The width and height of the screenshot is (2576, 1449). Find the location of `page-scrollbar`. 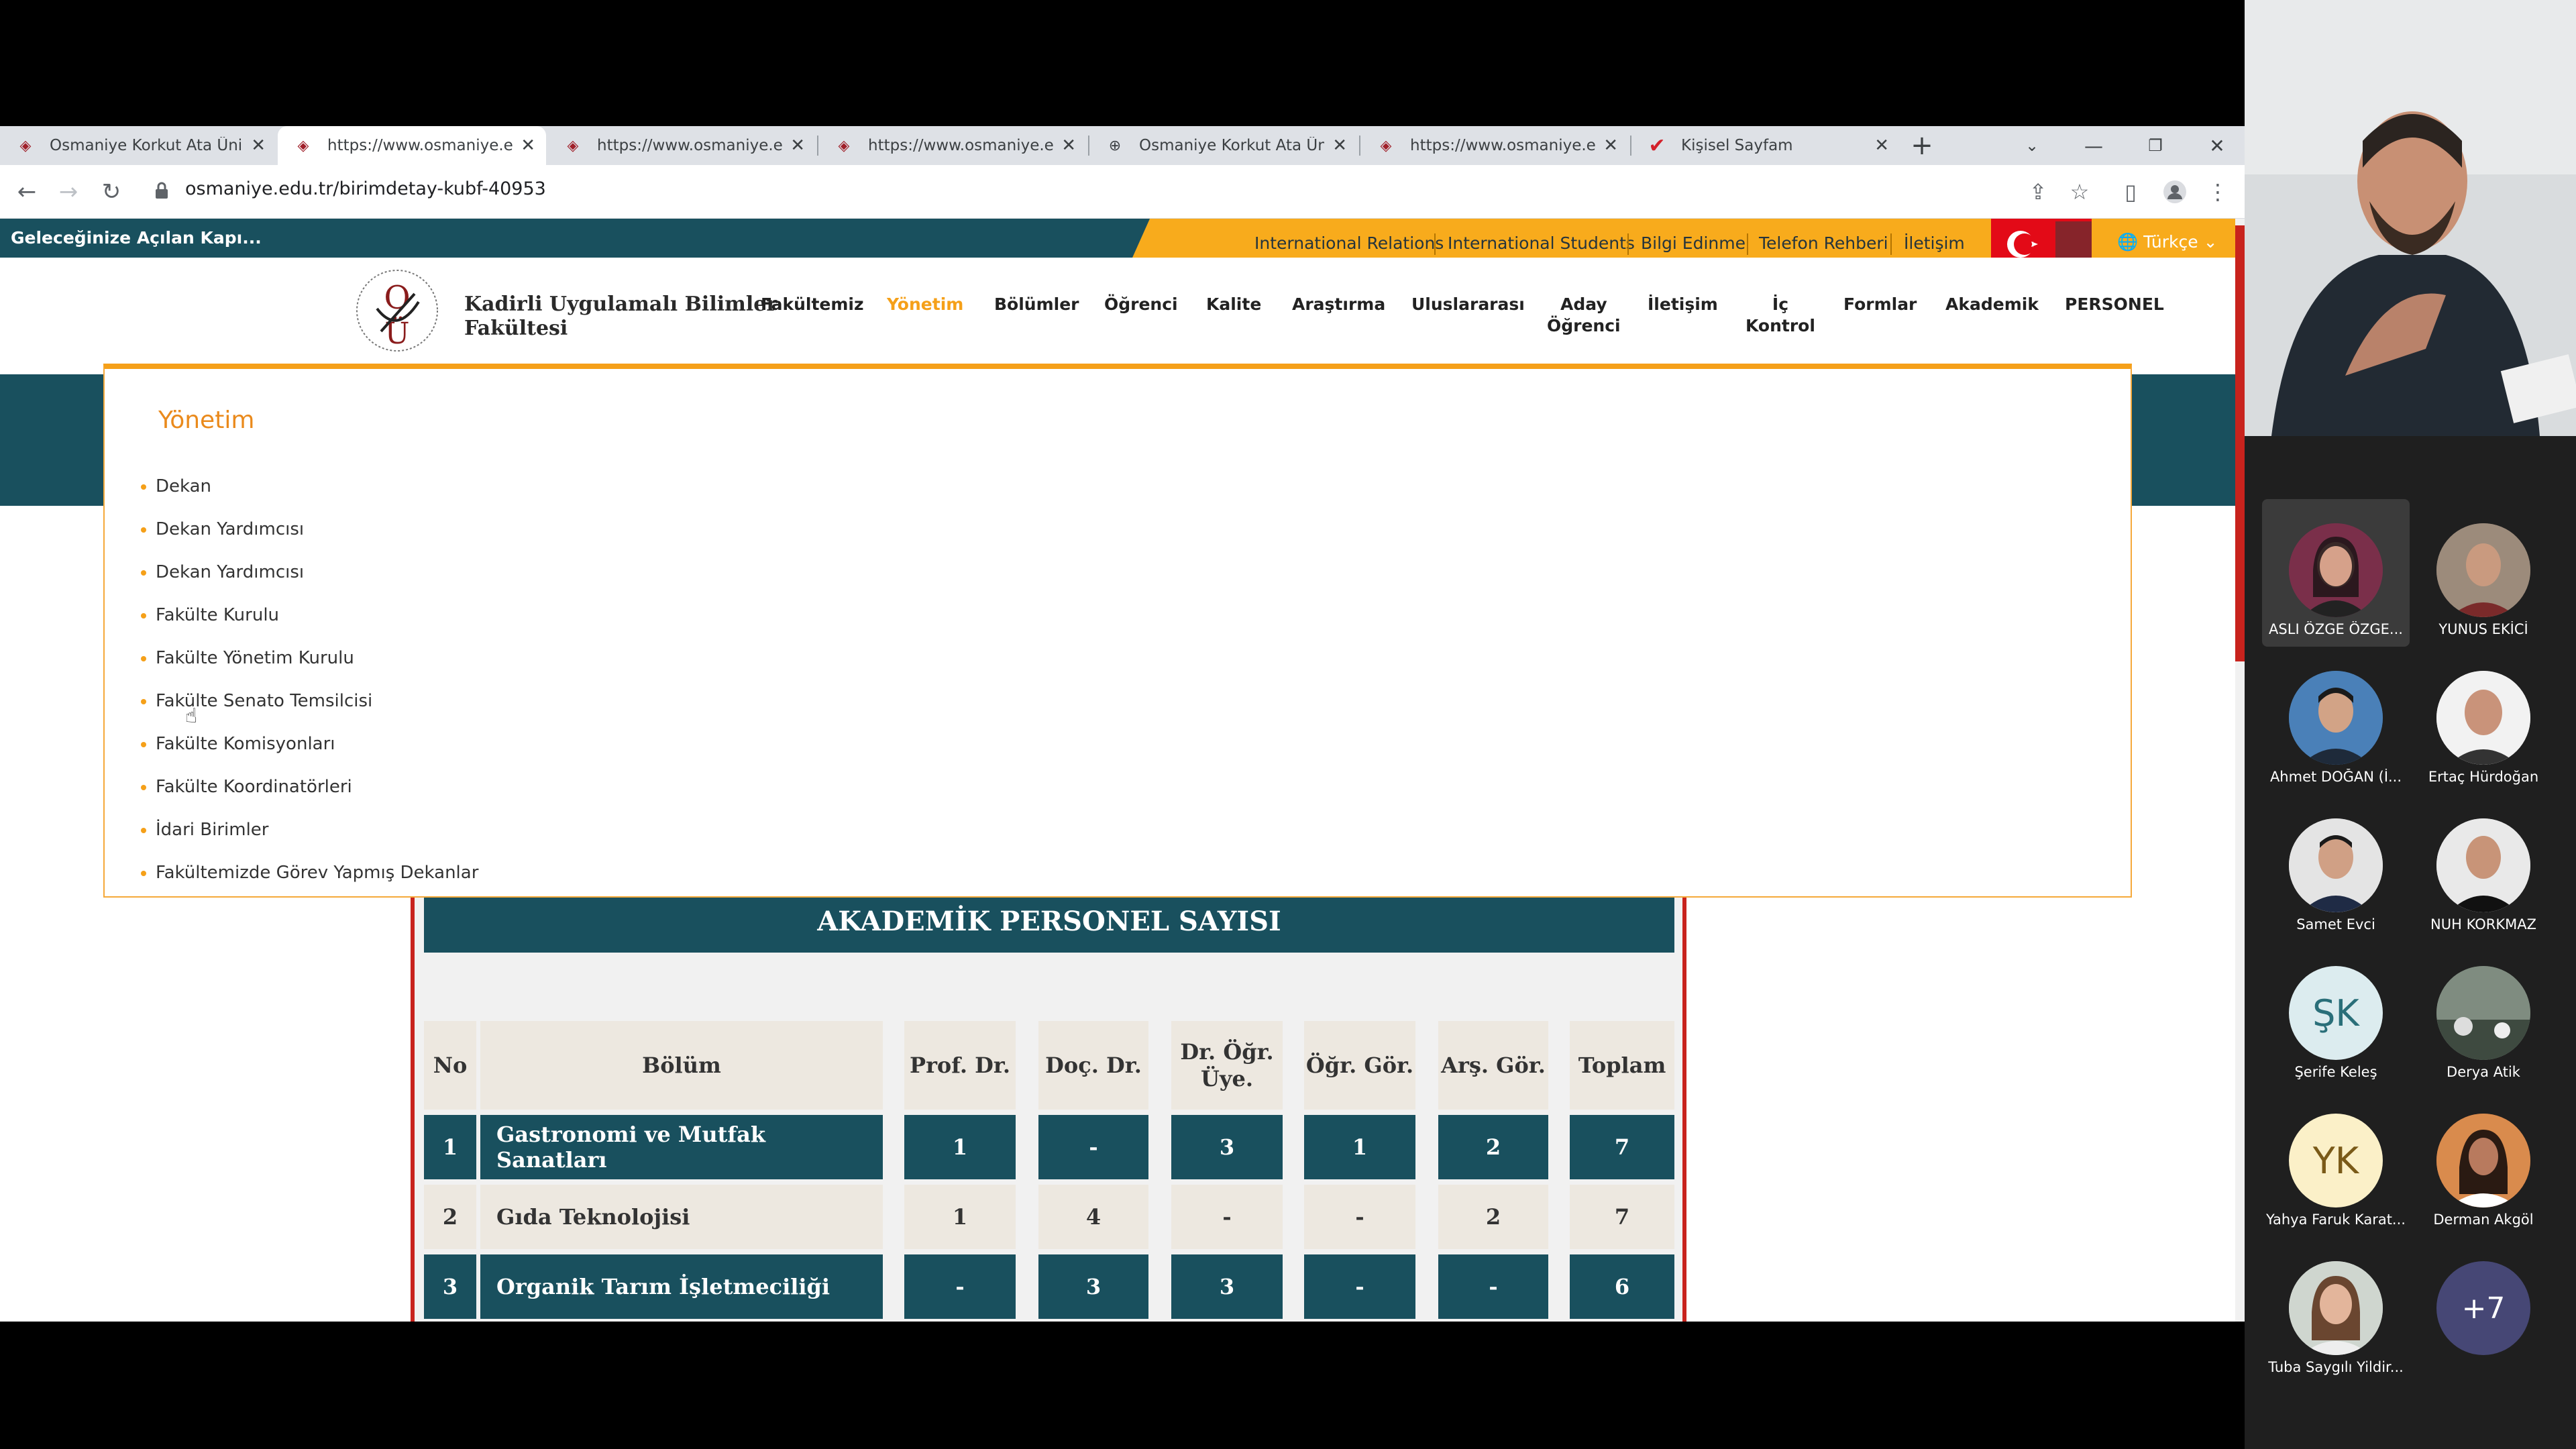

page-scrollbar is located at coordinates (2240, 770).